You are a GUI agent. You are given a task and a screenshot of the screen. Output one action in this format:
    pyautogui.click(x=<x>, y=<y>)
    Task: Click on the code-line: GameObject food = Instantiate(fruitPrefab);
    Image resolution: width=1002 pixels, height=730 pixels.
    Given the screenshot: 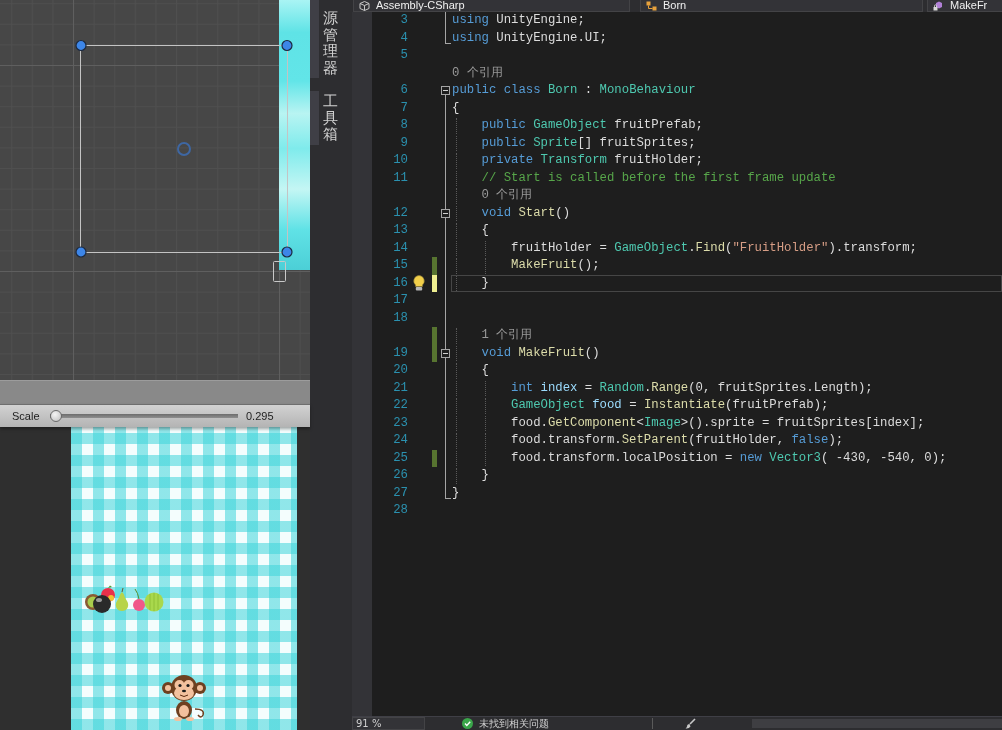 What is the action you would take?
    pyautogui.click(x=670, y=405)
    